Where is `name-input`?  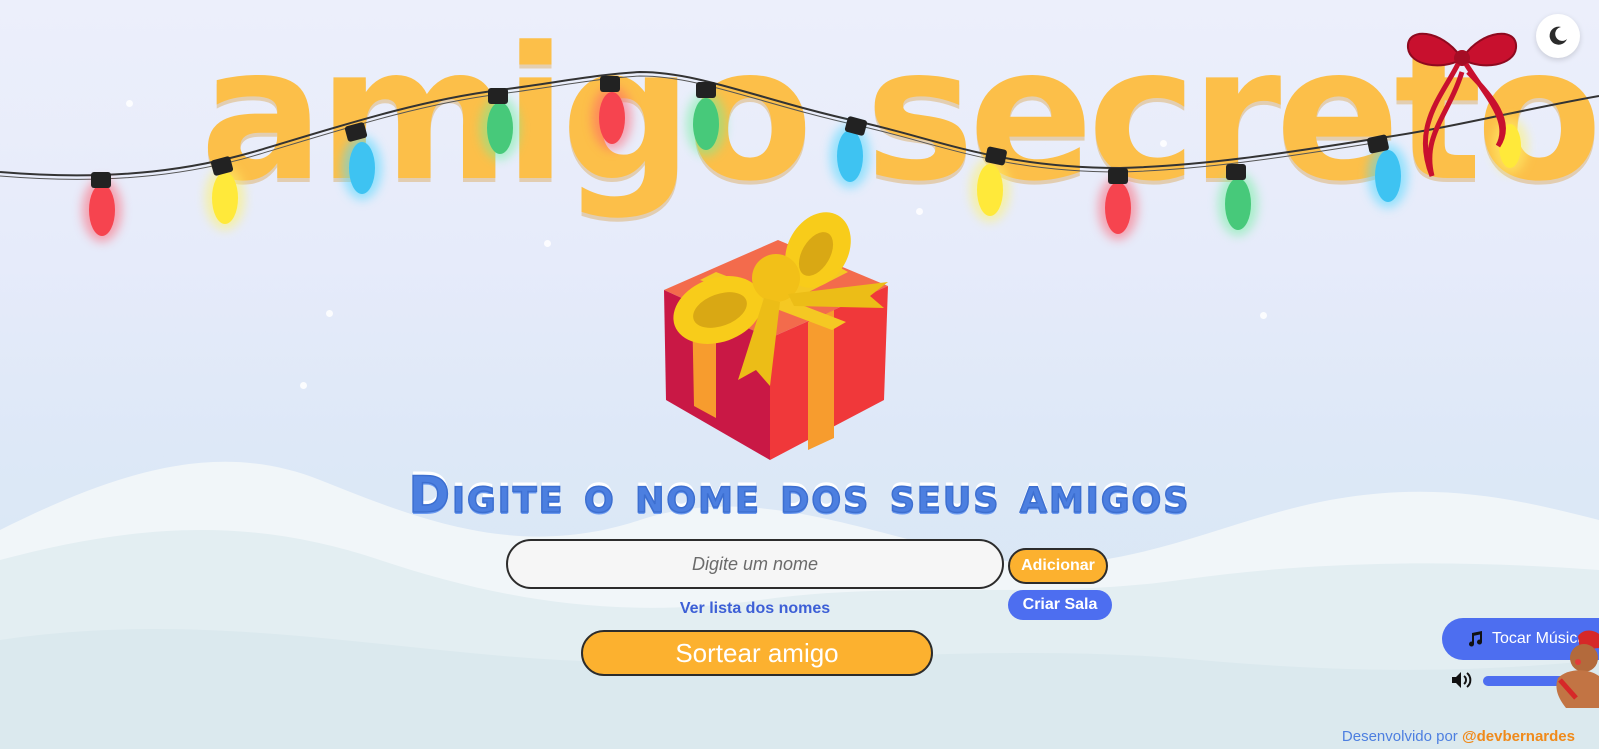 name-input is located at coordinates (755, 564).